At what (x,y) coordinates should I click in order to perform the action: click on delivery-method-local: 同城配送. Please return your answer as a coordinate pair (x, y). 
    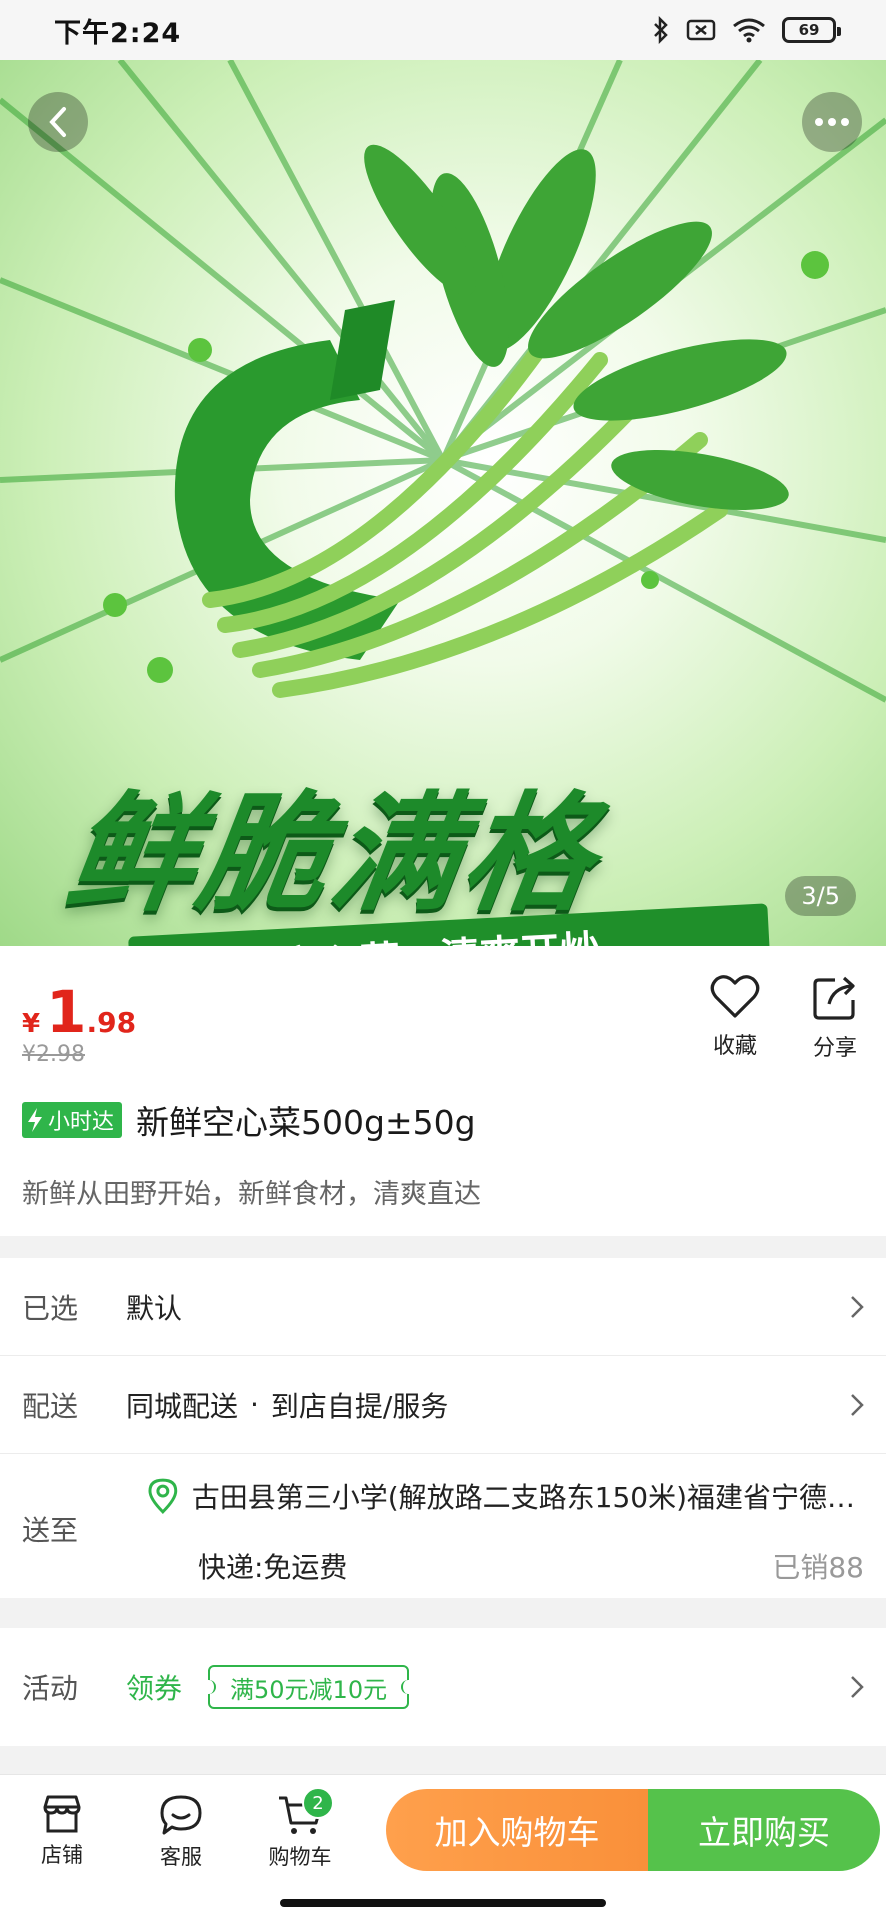
    Looking at the image, I should click on (182, 1406).